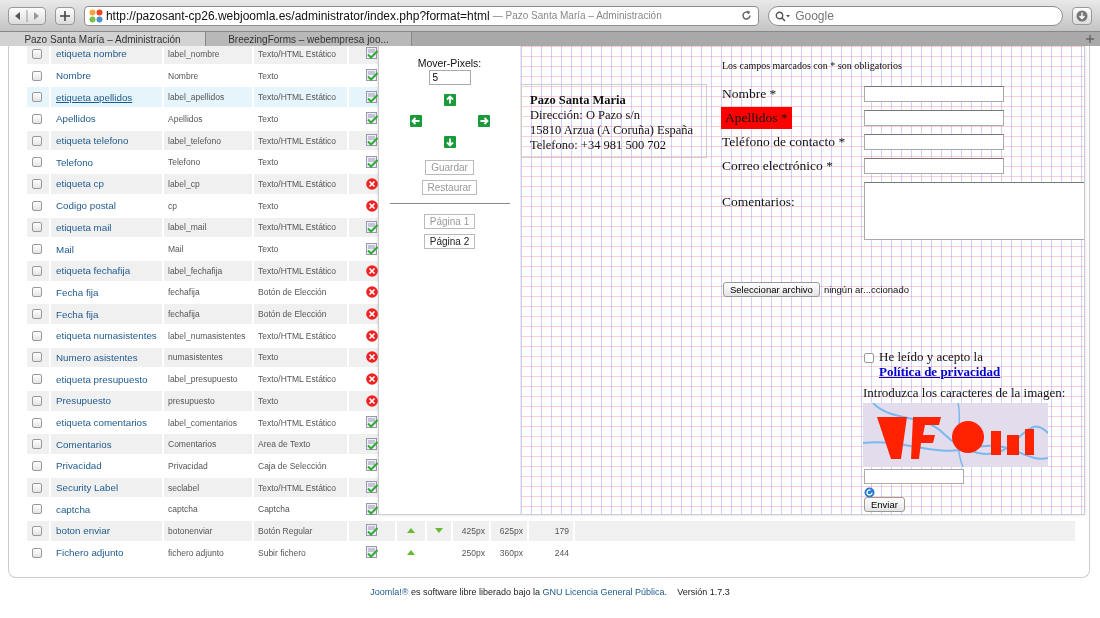  Describe the element at coordinates (974, 211) in the screenshot. I see `comments-field` at that location.